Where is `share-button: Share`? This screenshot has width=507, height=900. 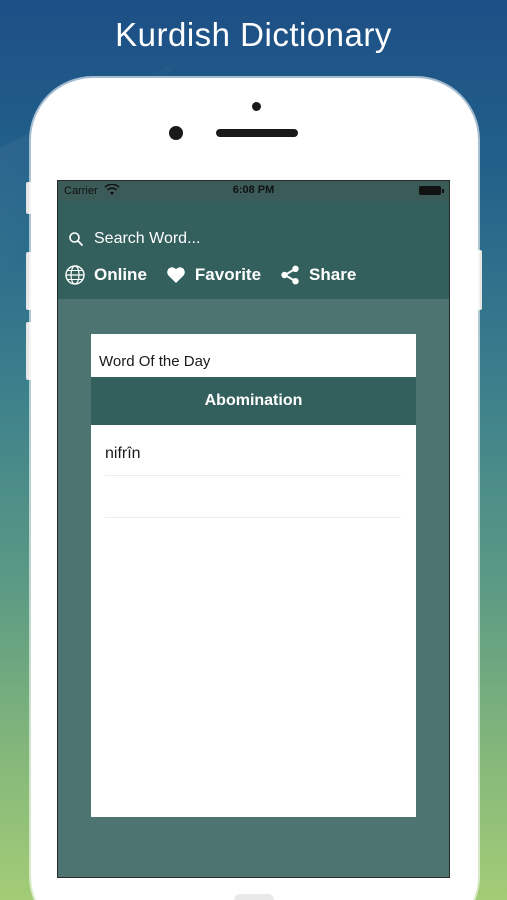 share-button: Share is located at coordinates (317, 275).